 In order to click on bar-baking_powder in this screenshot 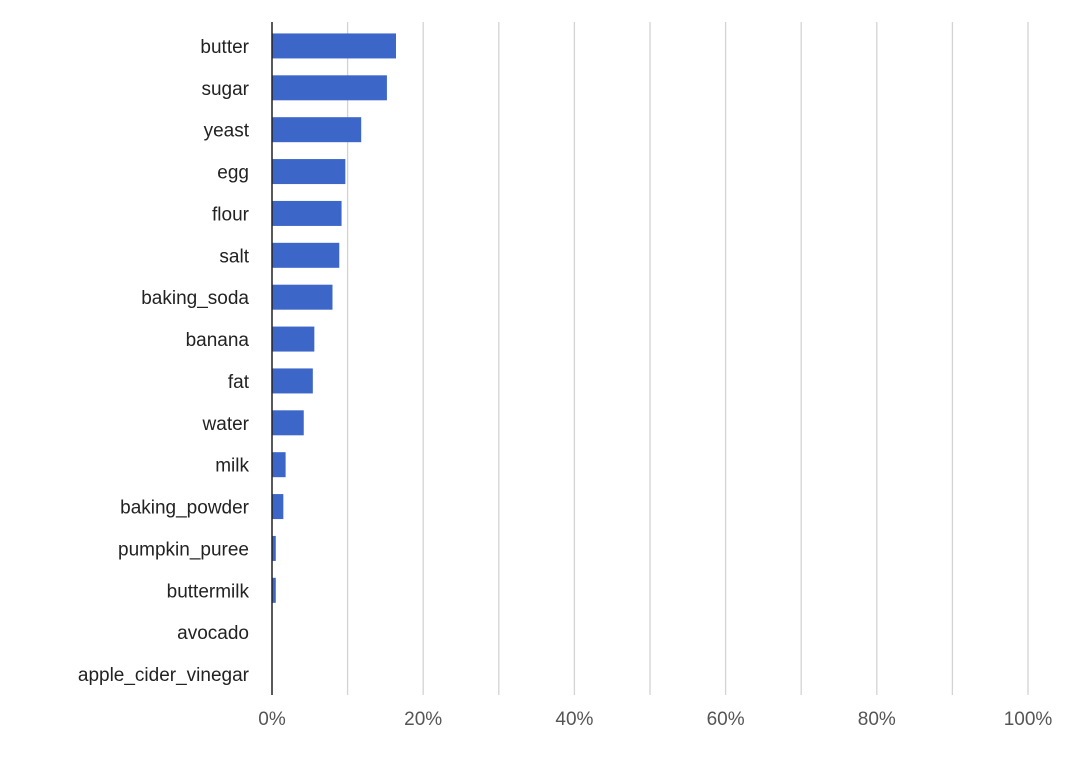, I will do `click(278, 507)`.